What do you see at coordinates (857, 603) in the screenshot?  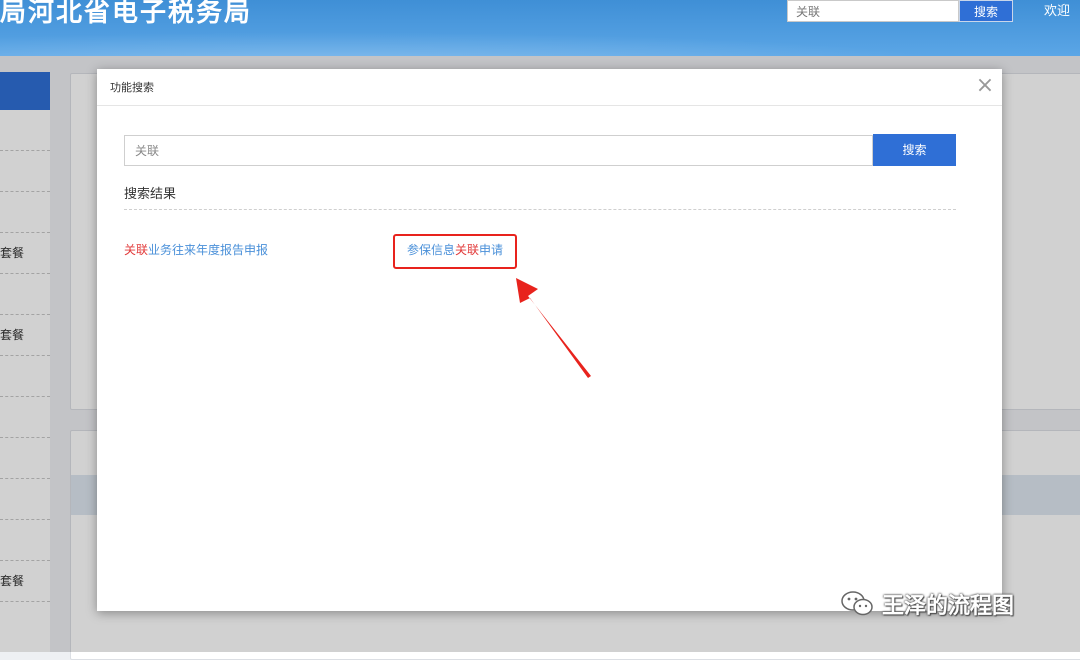 I see `wechat-icon` at bounding box center [857, 603].